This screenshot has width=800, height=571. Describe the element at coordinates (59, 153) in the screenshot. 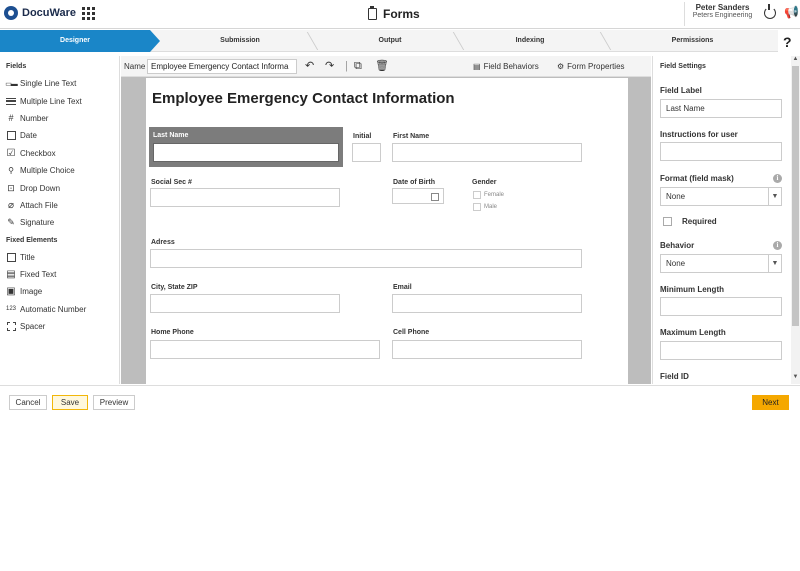

I see `field-checkbox: ☑ Checkbox` at that location.